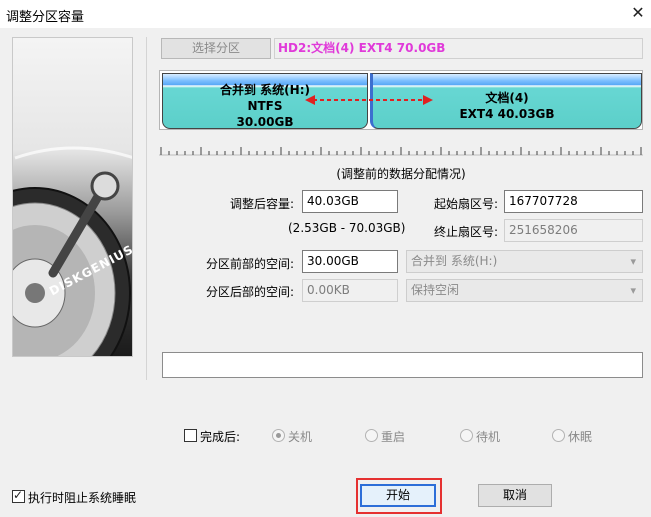  I want to click on title-bar: 调整分区容量 ✕, so click(325, 14).